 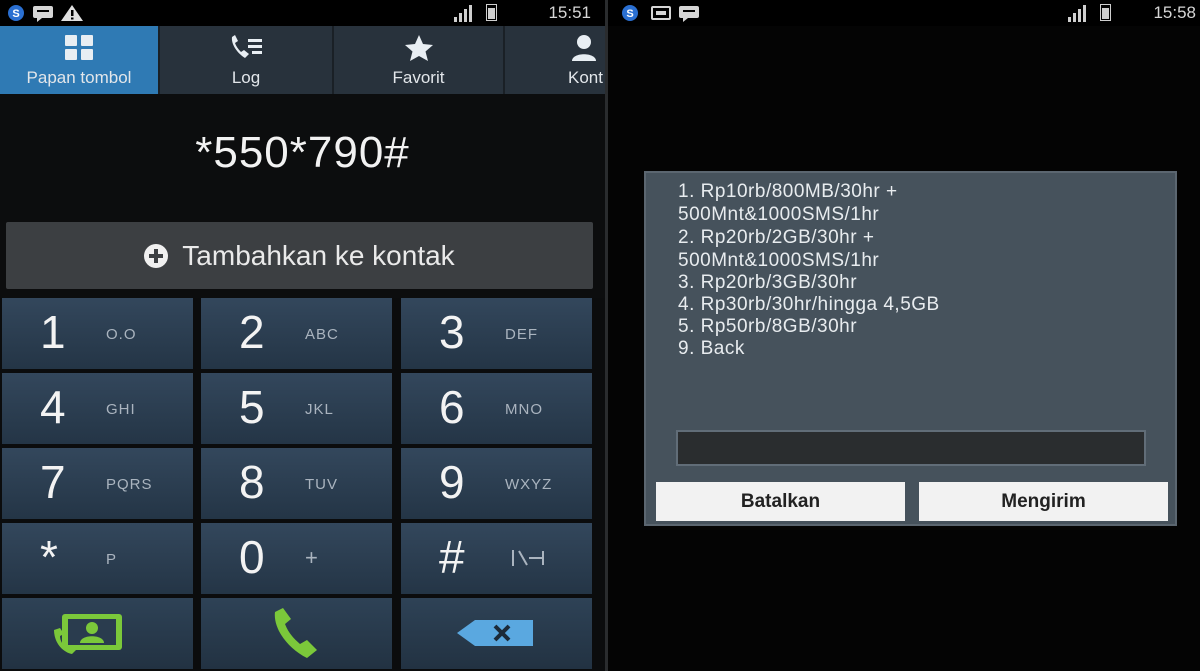 What do you see at coordinates (79, 77) in the screenshot?
I see `tab-keypad-label: Papan tombol` at bounding box center [79, 77].